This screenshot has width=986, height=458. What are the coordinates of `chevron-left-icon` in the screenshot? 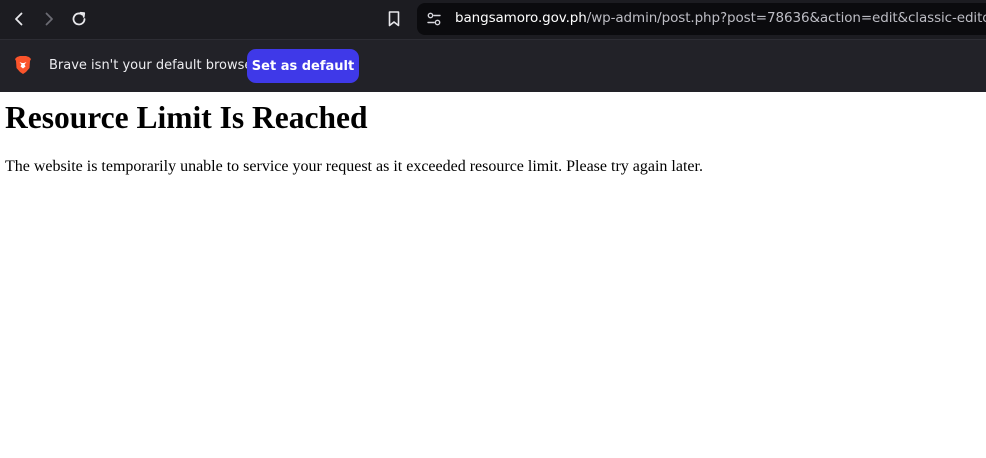 It's located at (19, 19).